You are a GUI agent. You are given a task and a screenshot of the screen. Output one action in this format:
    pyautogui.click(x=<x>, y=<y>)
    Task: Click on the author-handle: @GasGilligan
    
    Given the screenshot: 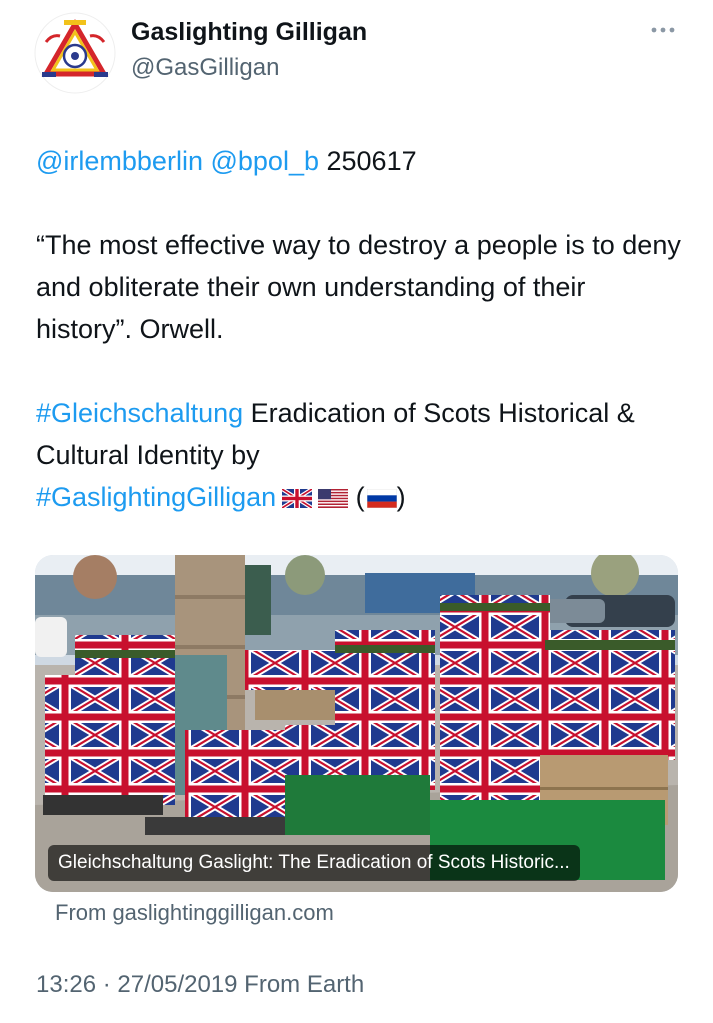 What is the action you would take?
    pyautogui.click(x=205, y=68)
    